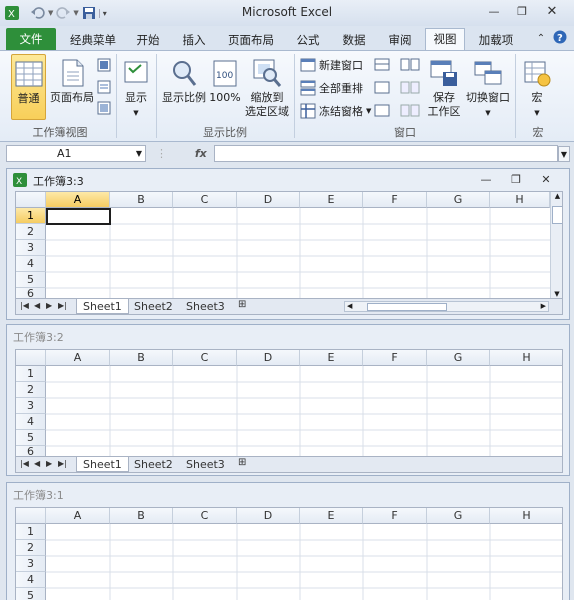 Image resolution: width=574 pixels, height=600 pixels. What do you see at coordinates (556, 198) in the screenshot?
I see `scroll-up-icon: ▲` at bounding box center [556, 198].